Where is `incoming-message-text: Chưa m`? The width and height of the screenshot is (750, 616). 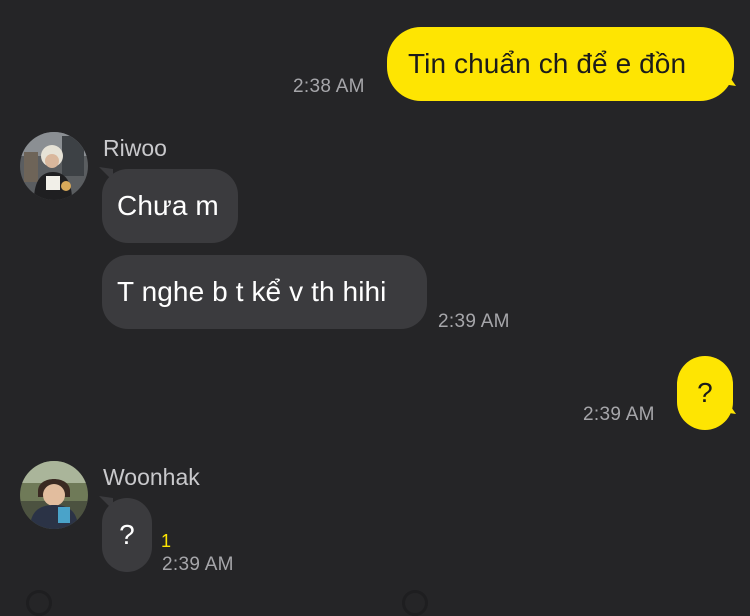
incoming-message-text: Chưa m is located at coordinates (168, 205).